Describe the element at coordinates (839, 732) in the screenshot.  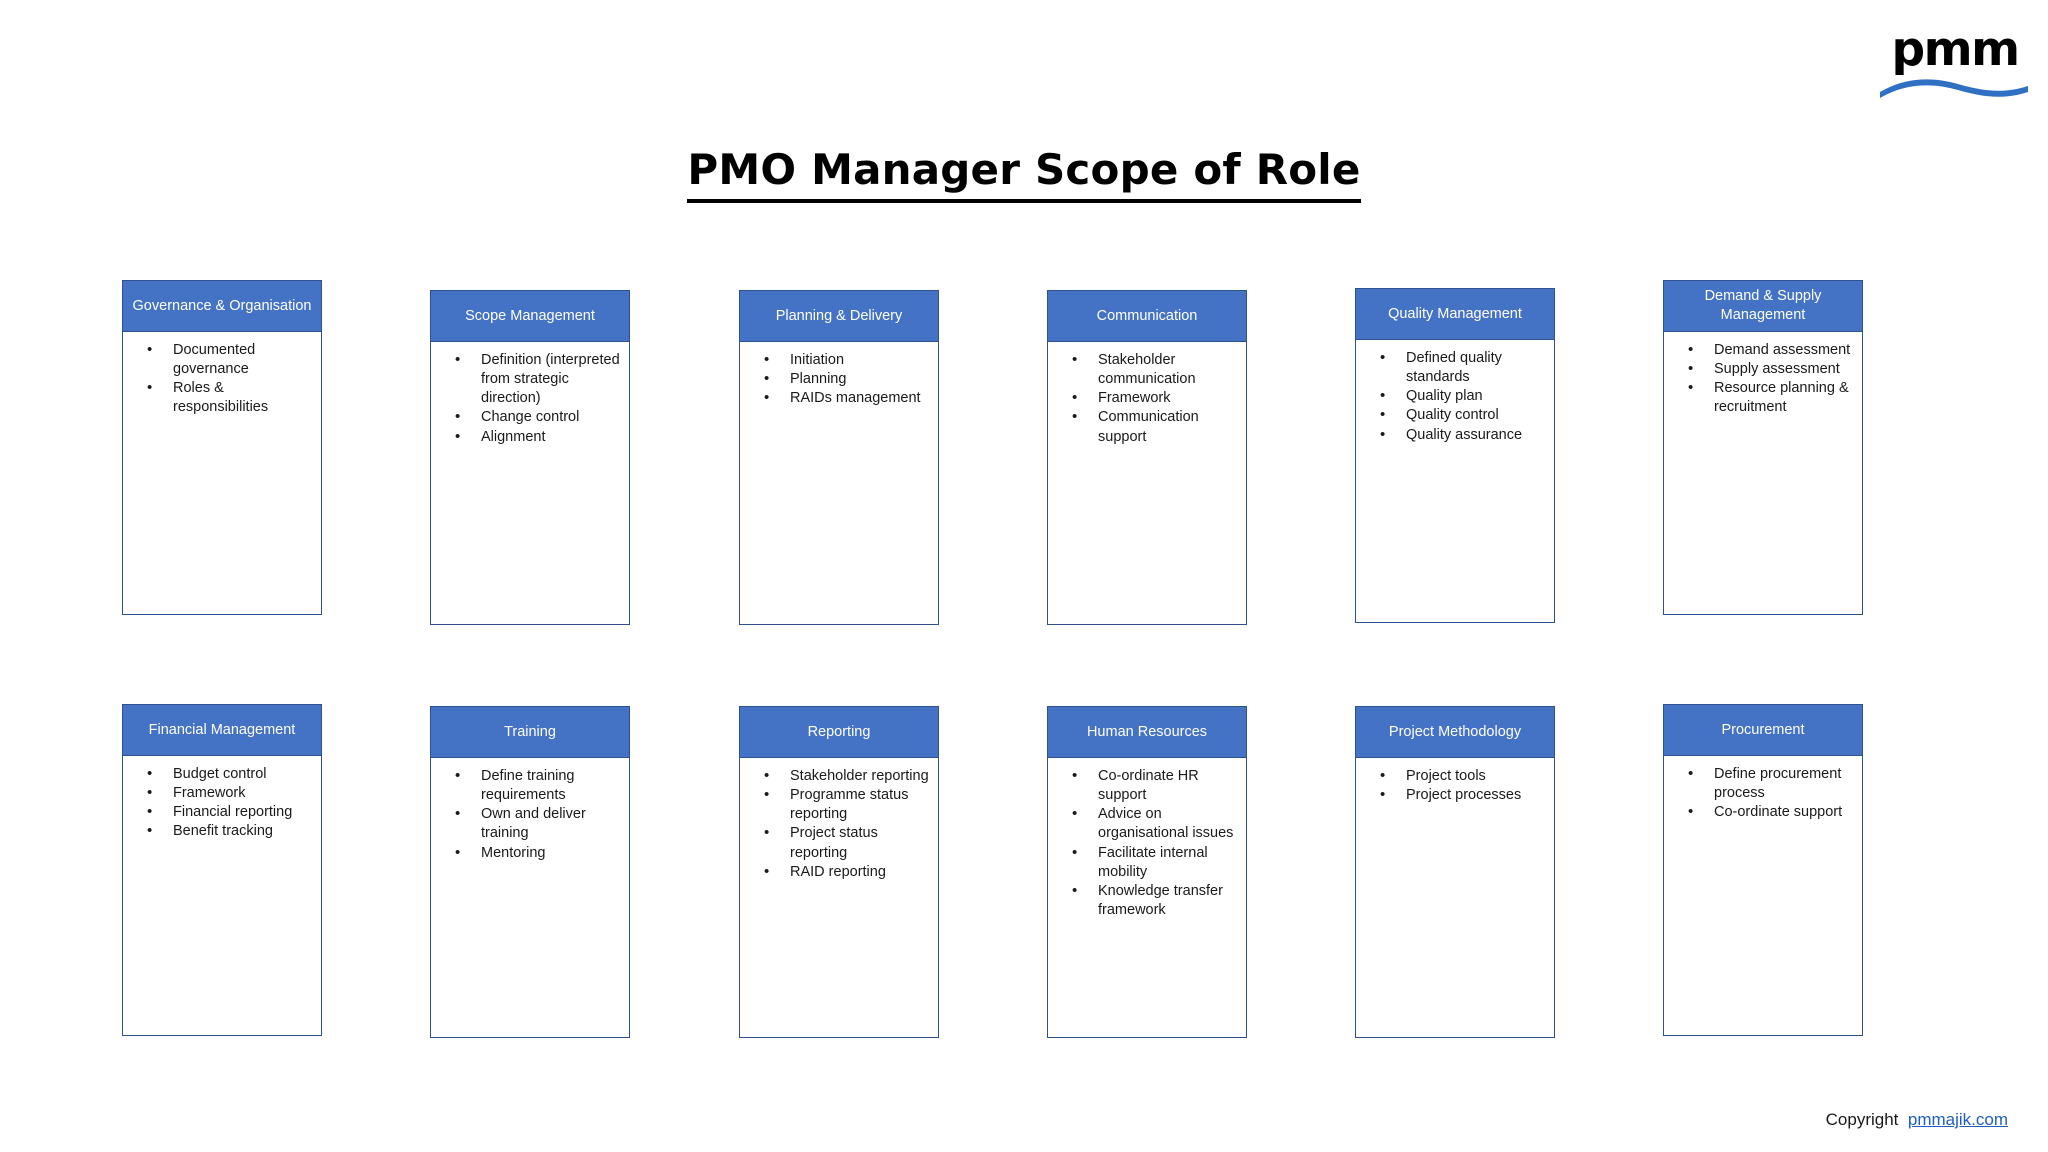
I see `card-header: Reporting` at that location.